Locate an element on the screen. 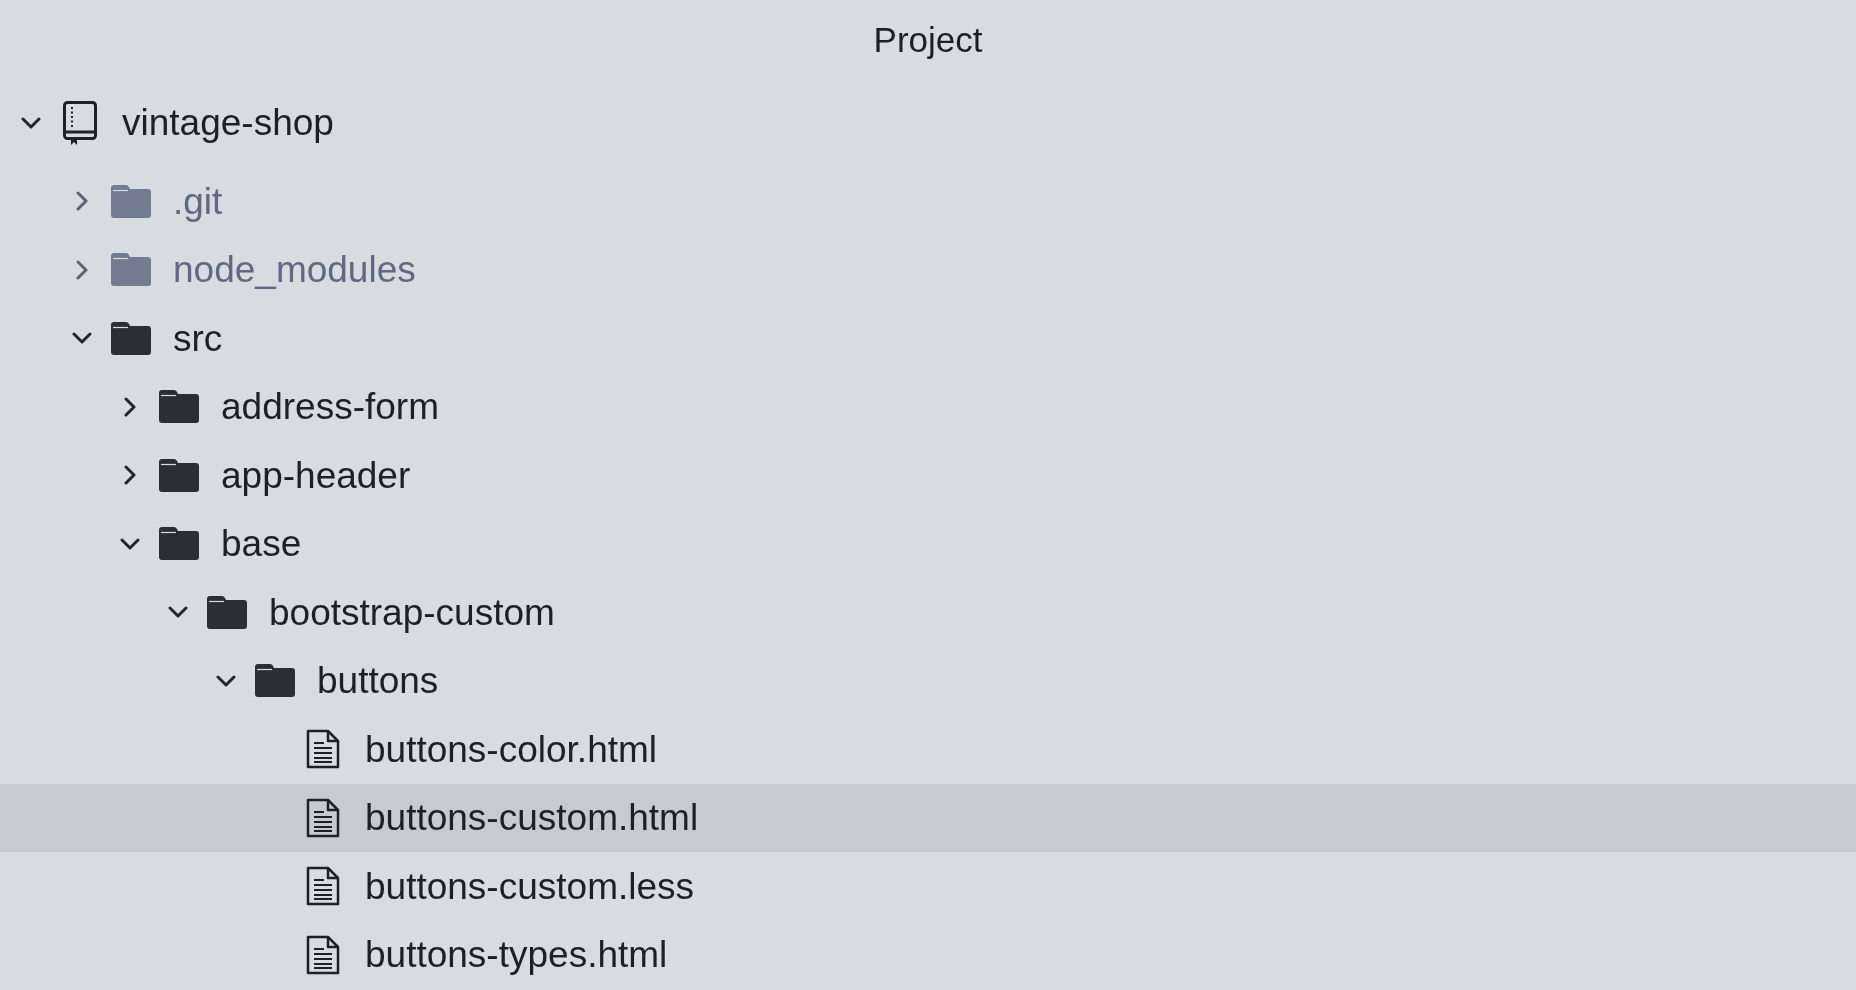 The image size is (1856, 990). book-icon is located at coordinates (80, 122).